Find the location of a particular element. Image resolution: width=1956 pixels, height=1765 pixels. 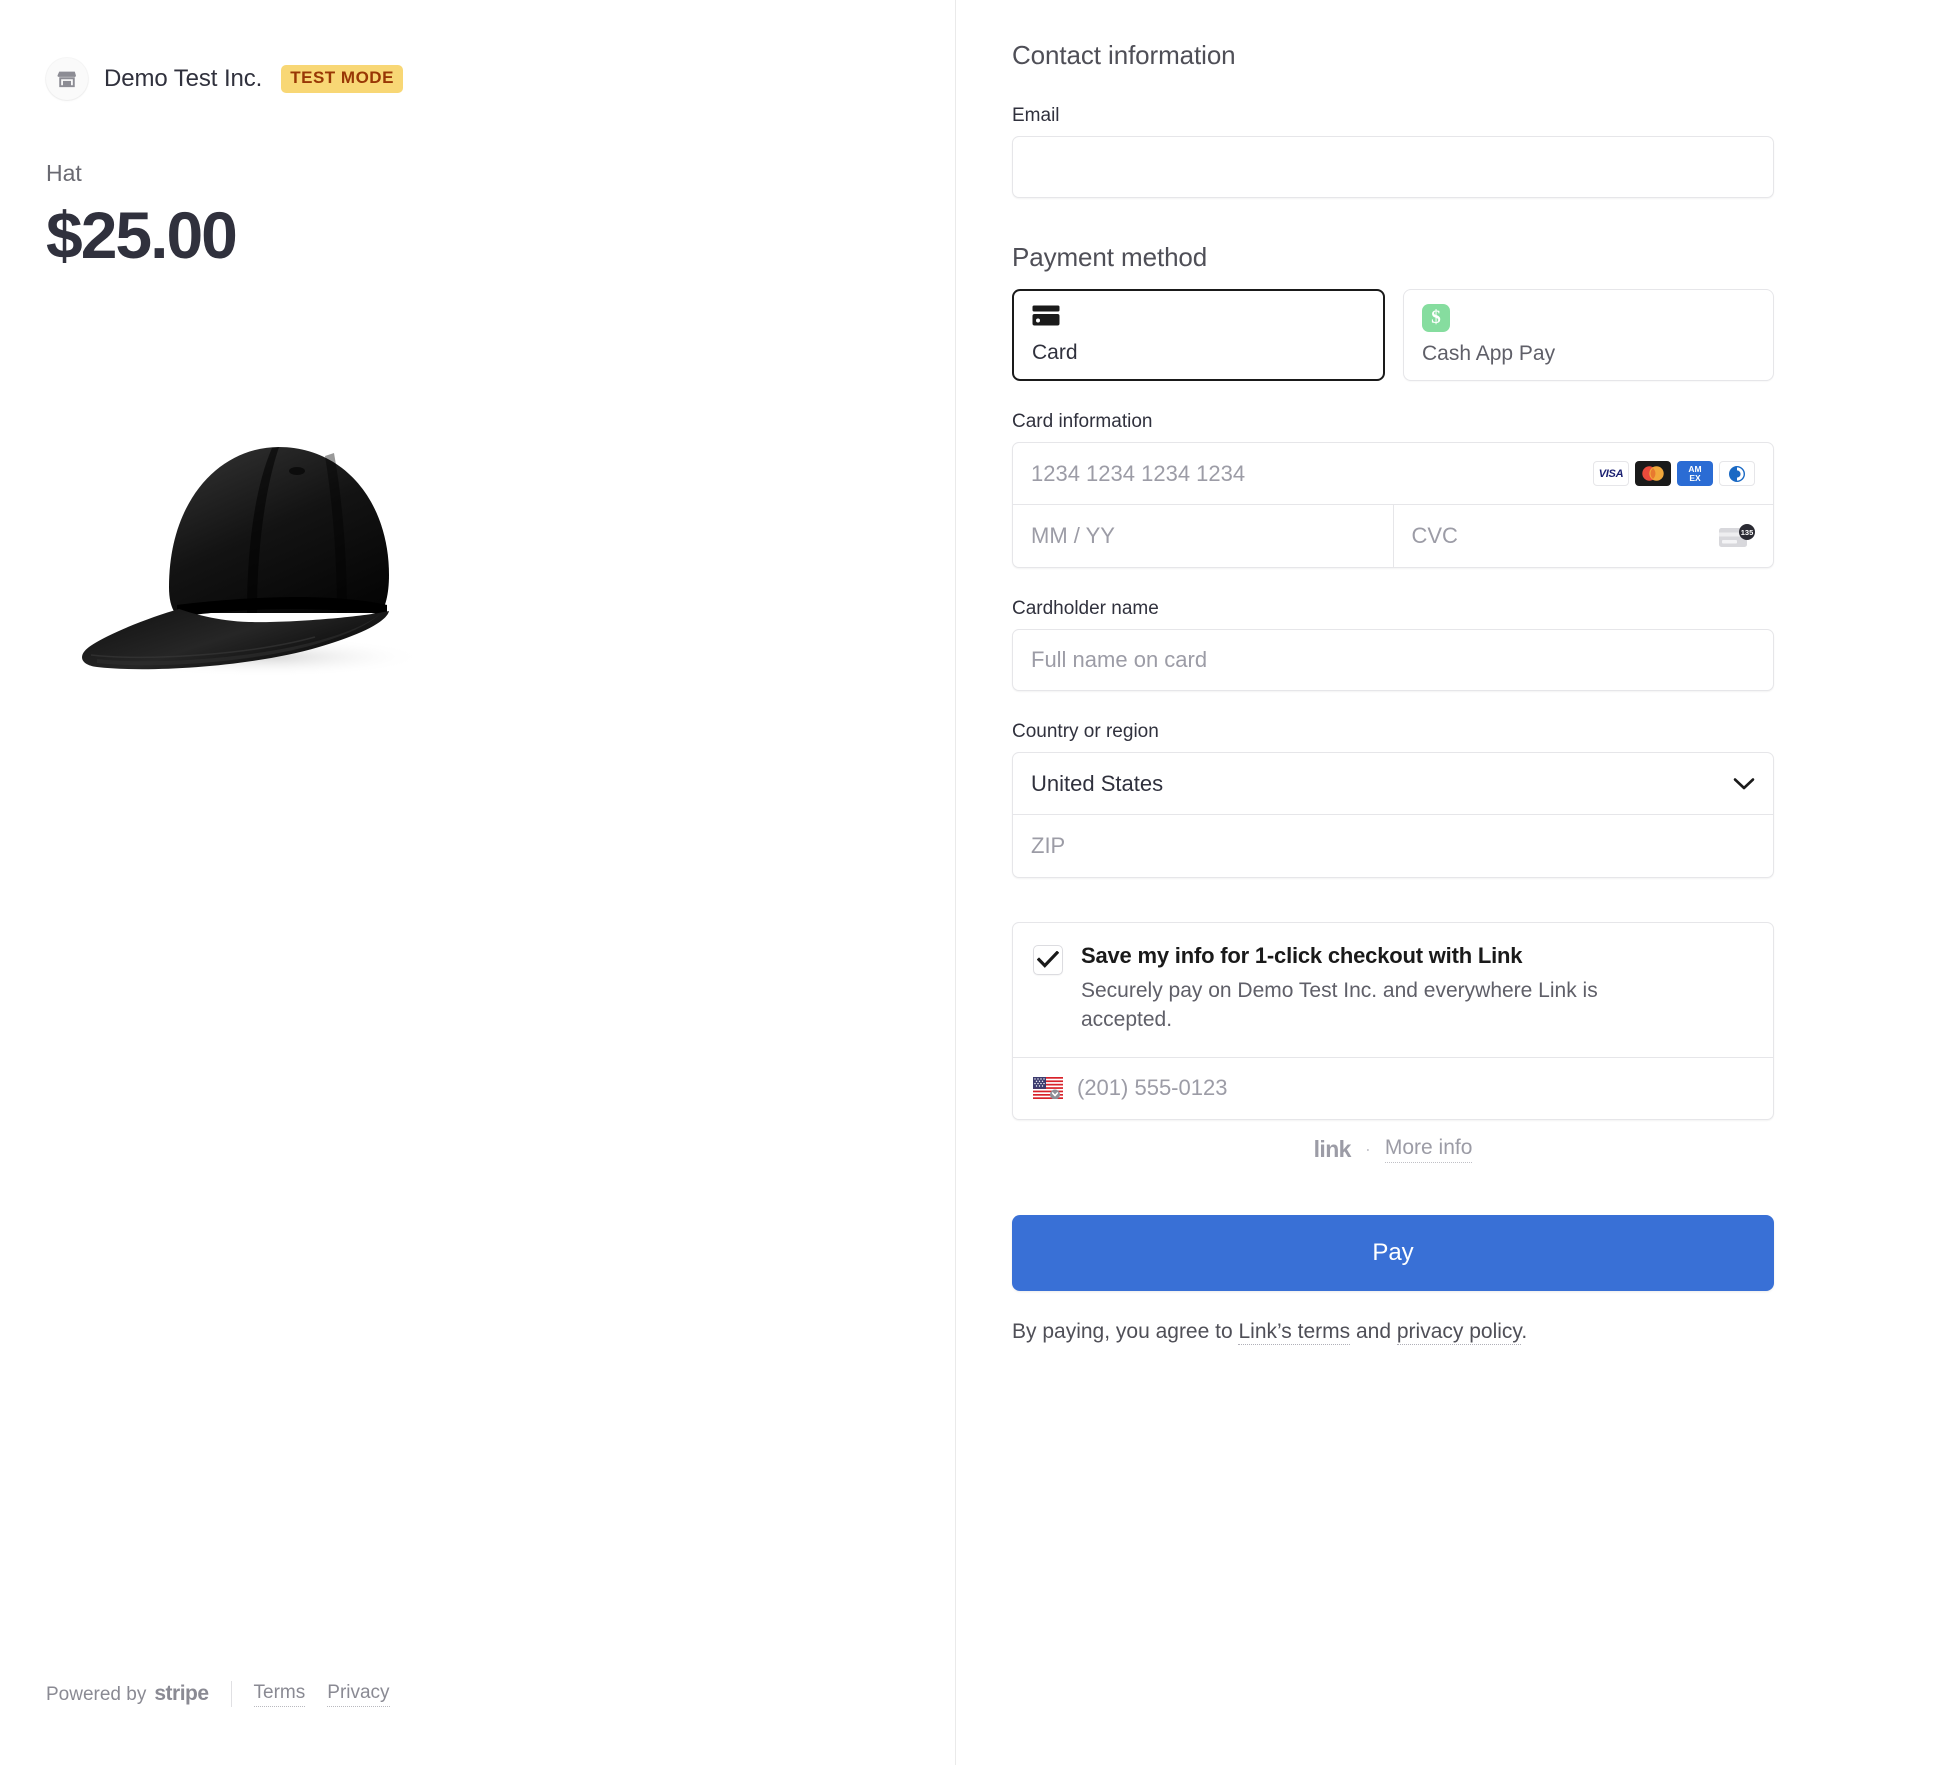

contact-information-title: Contact information is located at coordinates (1124, 55).